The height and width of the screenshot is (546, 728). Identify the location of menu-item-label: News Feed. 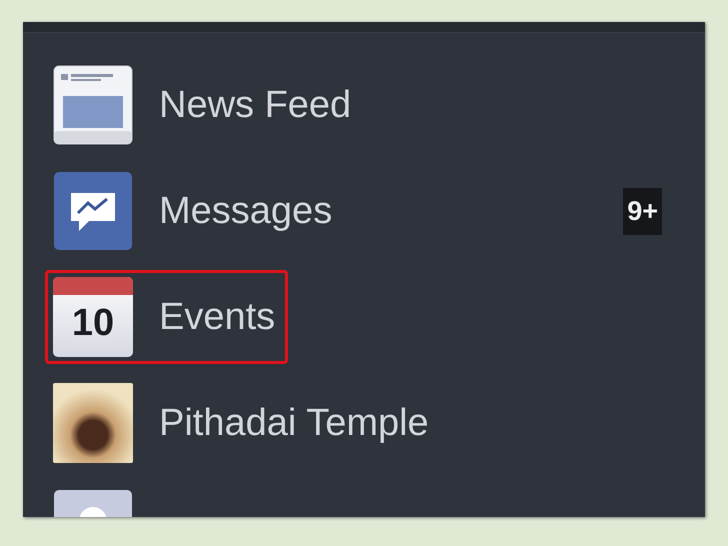
(255, 105).